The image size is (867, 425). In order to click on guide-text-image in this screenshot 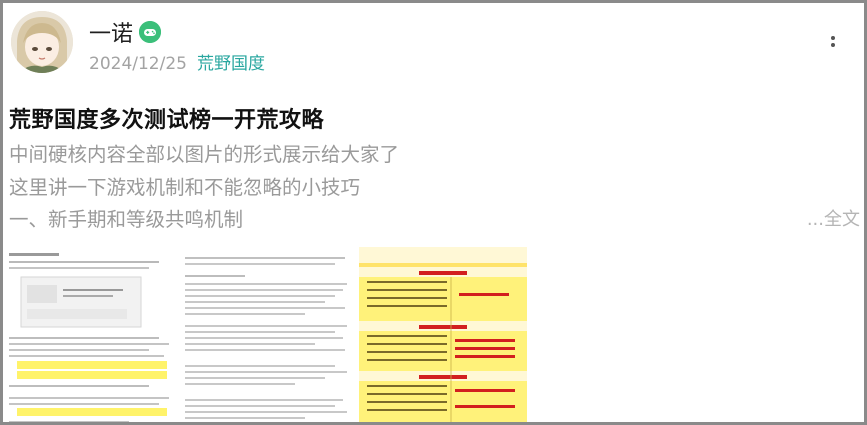, I will do `click(267, 334)`.